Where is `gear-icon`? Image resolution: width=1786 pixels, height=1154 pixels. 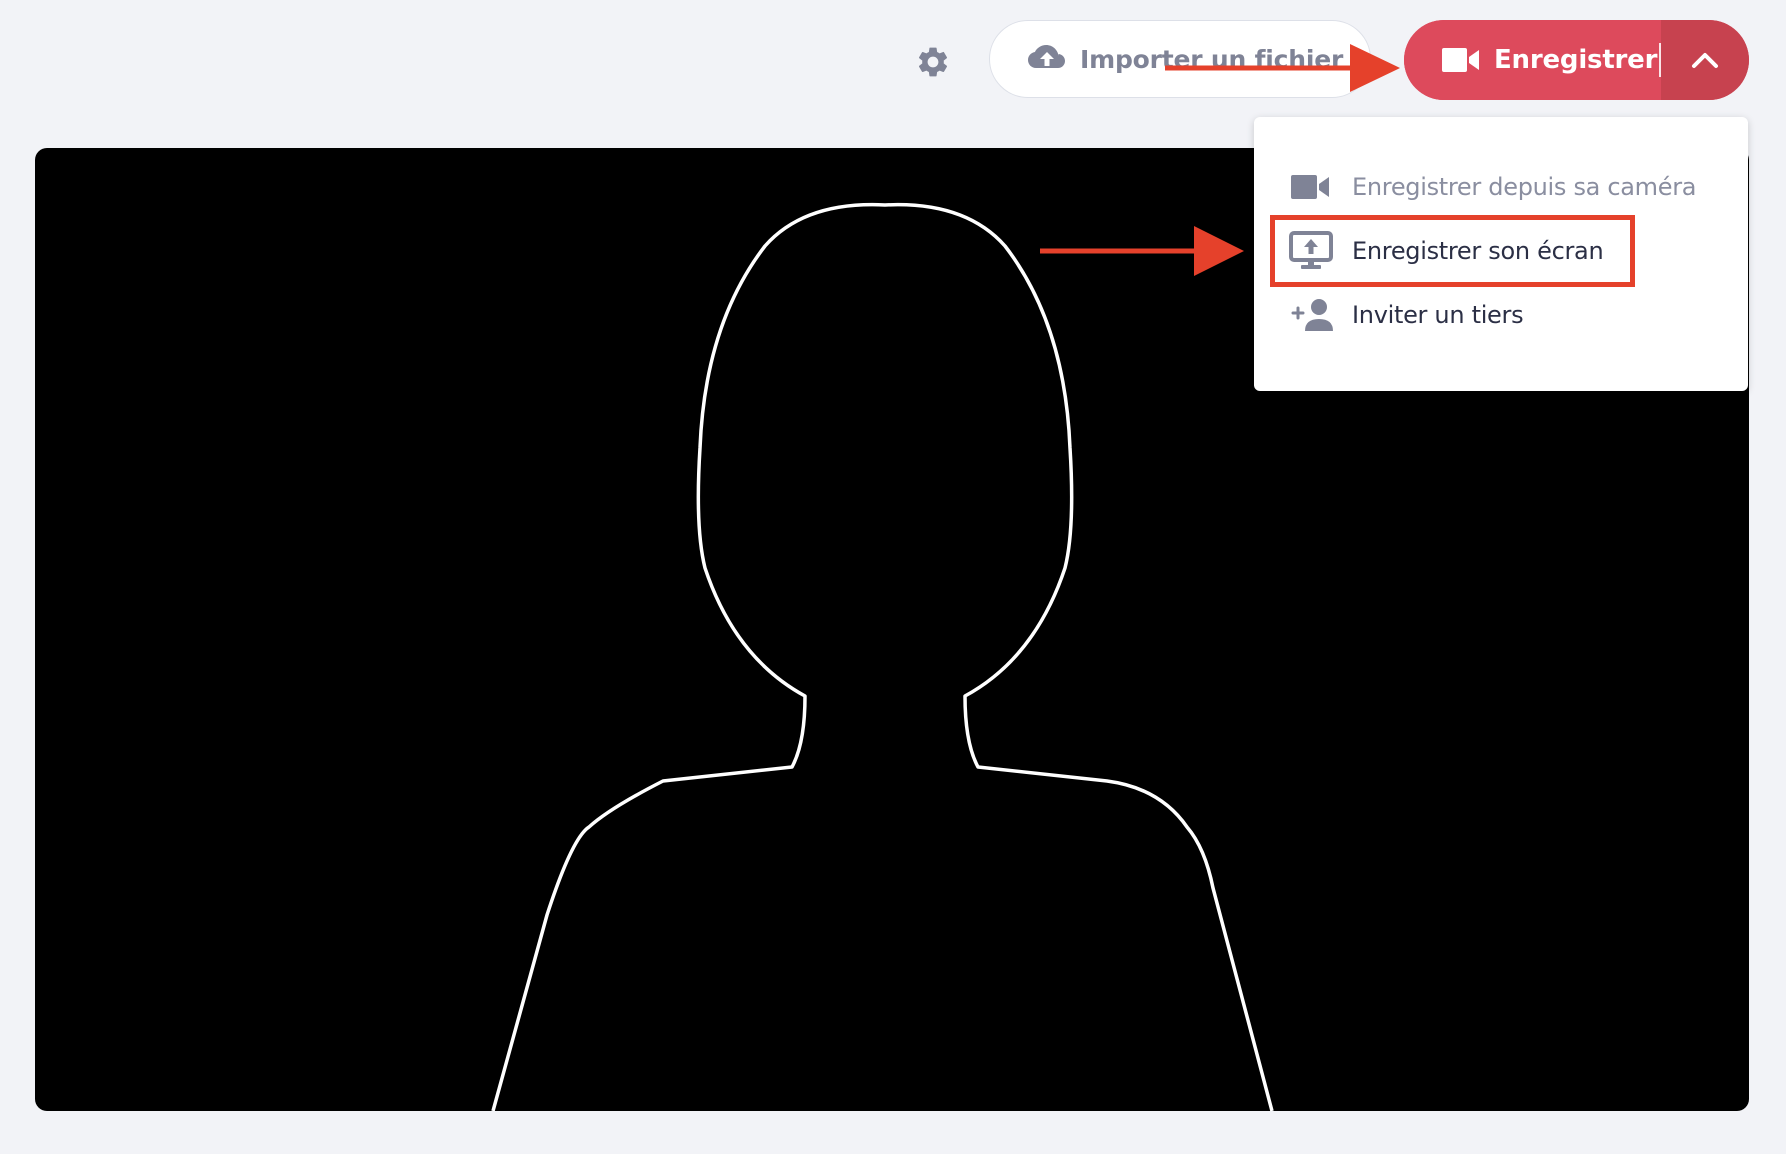 gear-icon is located at coordinates (933, 62).